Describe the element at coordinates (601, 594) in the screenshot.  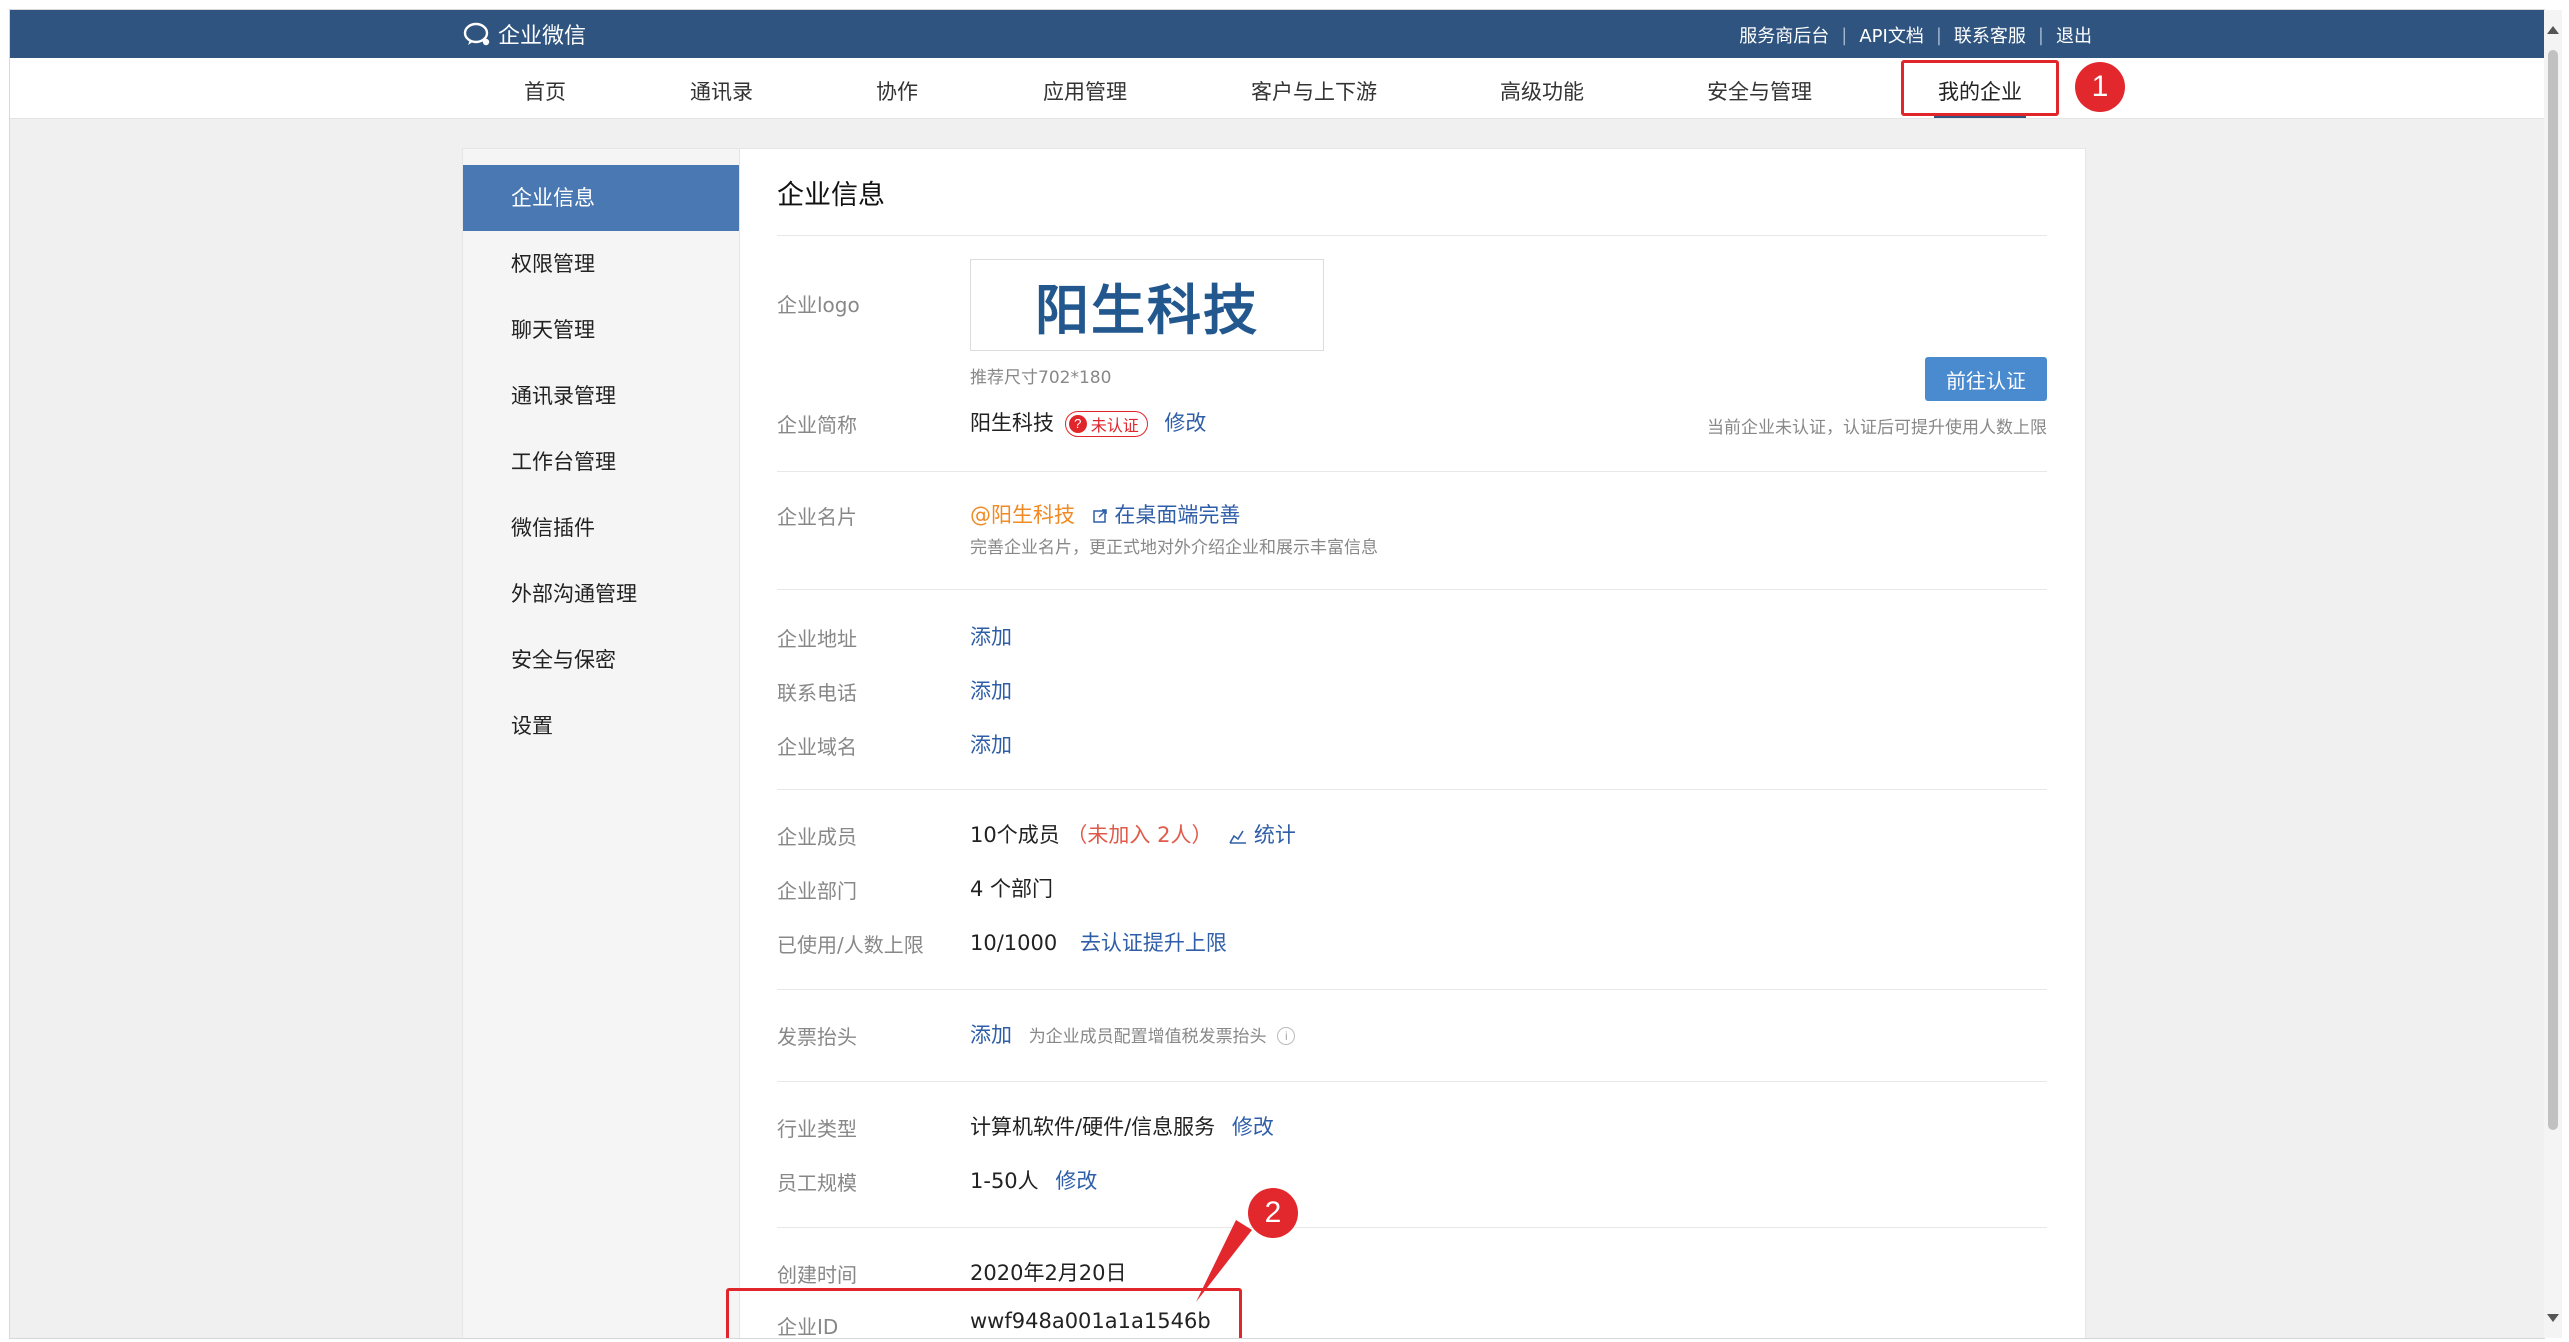
I see `sidebar-item-external: 外部沟通管理` at that location.